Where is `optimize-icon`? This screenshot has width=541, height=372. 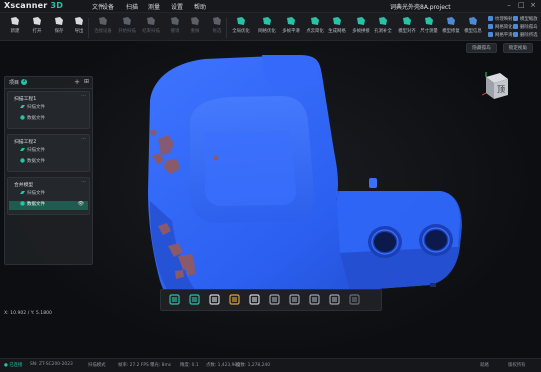 optimize-icon is located at coordinates (241, 21).